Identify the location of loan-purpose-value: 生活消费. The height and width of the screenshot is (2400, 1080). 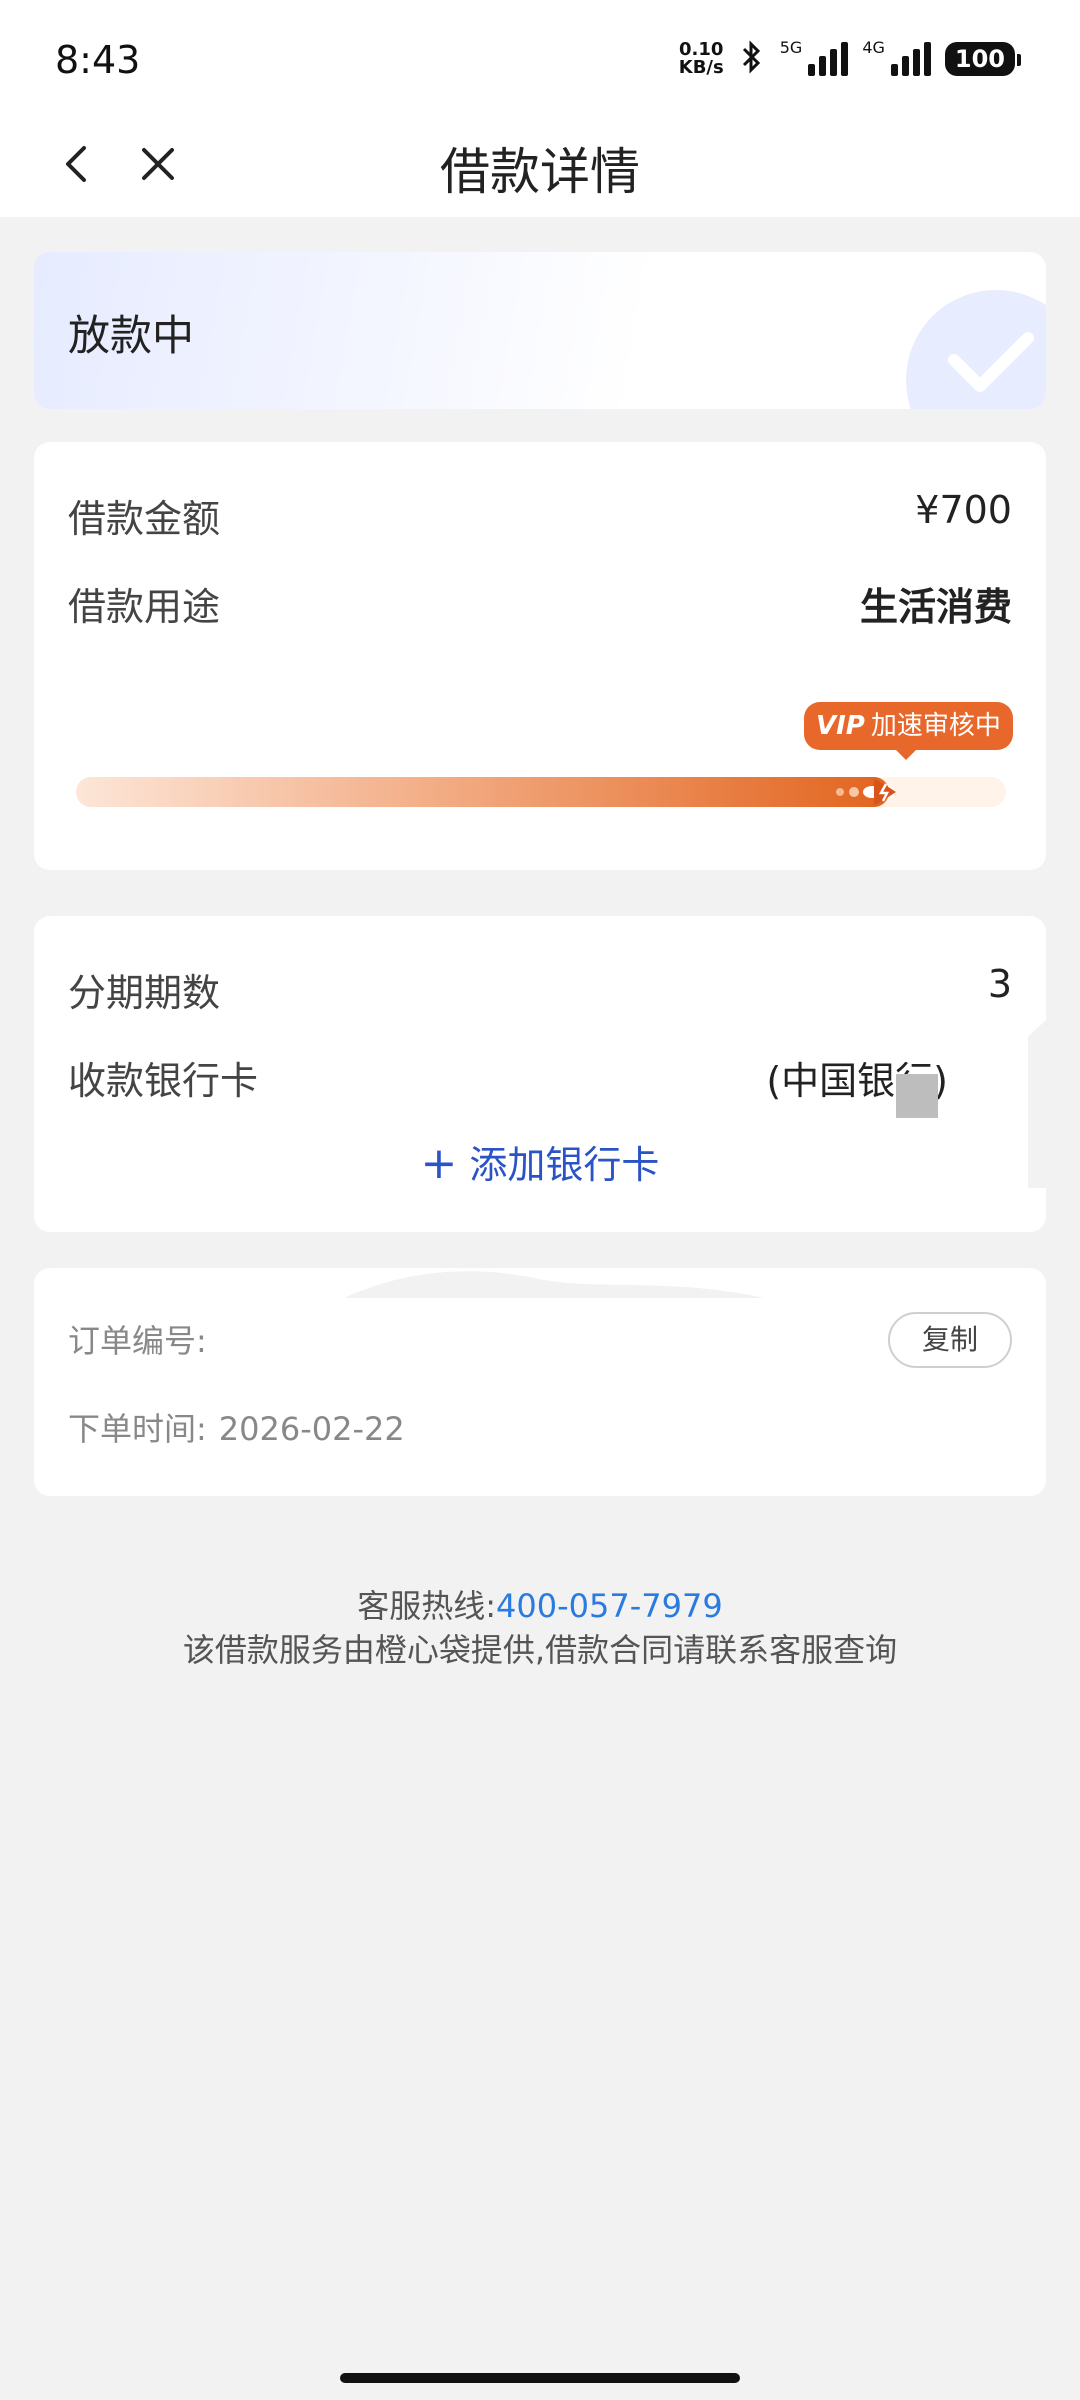
(935, 607).